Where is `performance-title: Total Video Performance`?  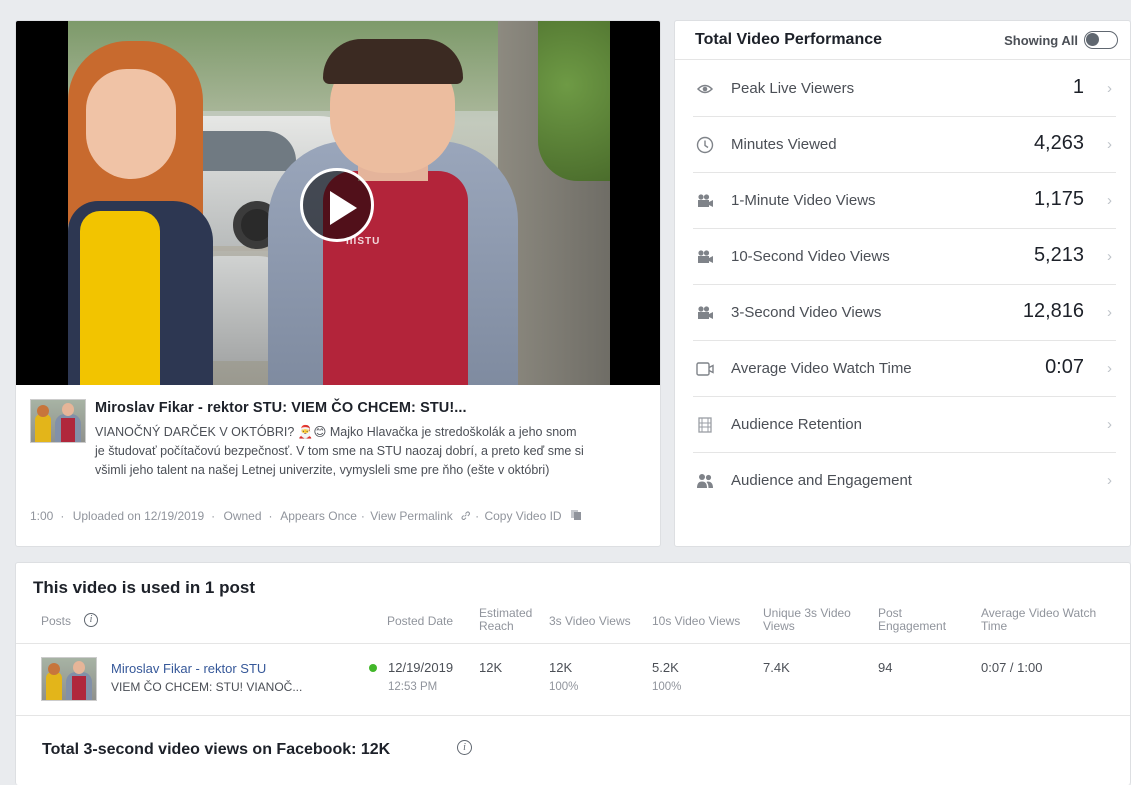 performance-title: Total Video Performance is located at coordinates (789, 39).